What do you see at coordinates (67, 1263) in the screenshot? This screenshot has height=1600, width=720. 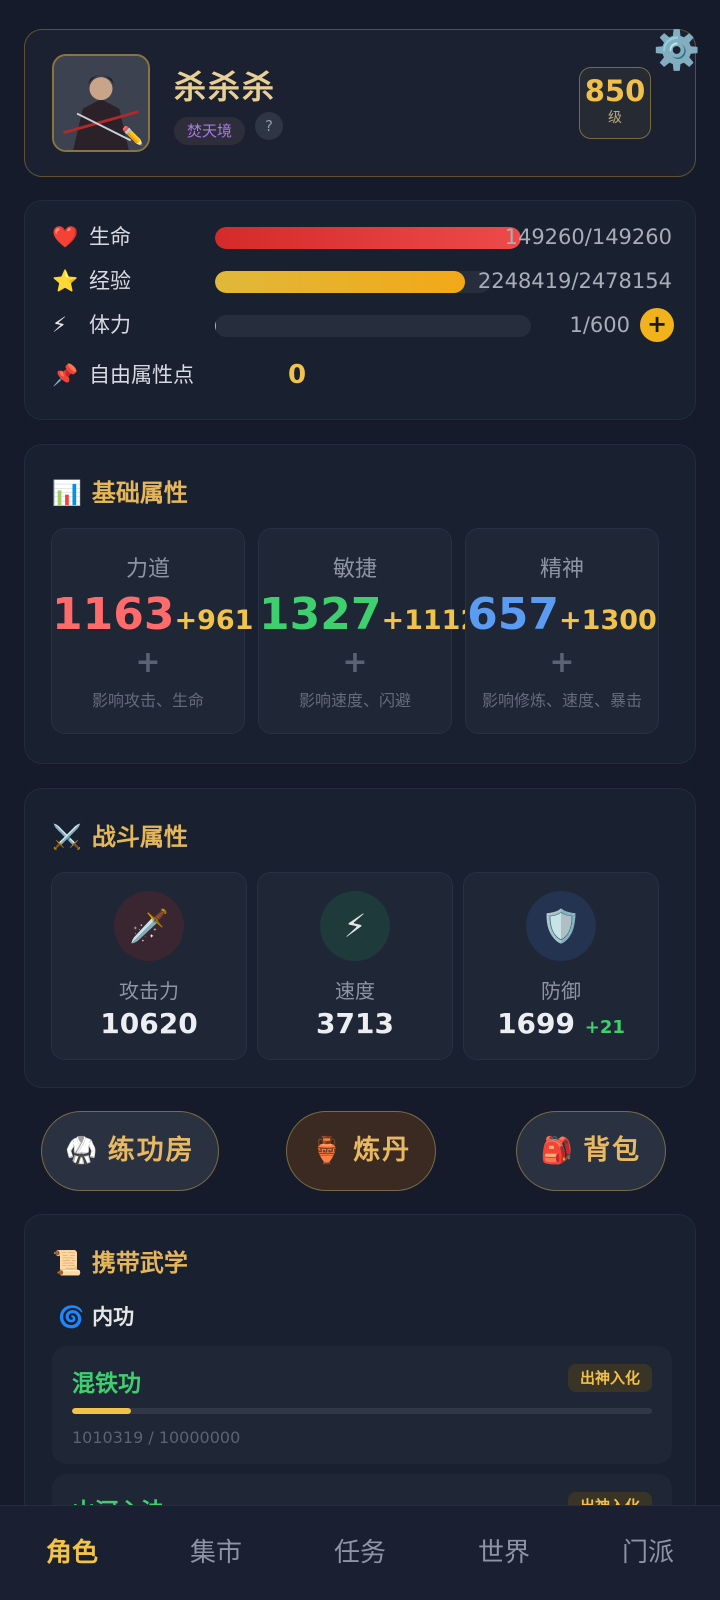 I see `scroll-icon: 📜` at bounding box center [67, 1263].